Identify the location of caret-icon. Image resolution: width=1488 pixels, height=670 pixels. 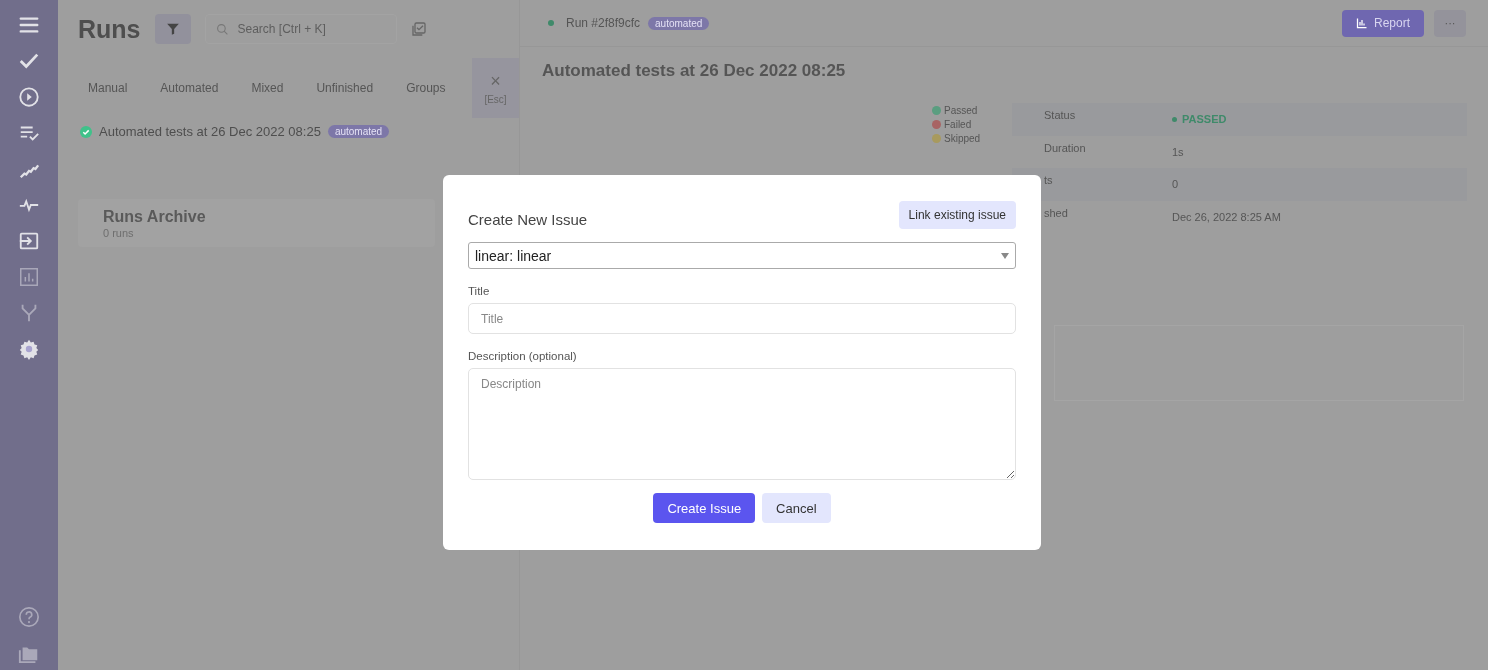
(1005, 255).